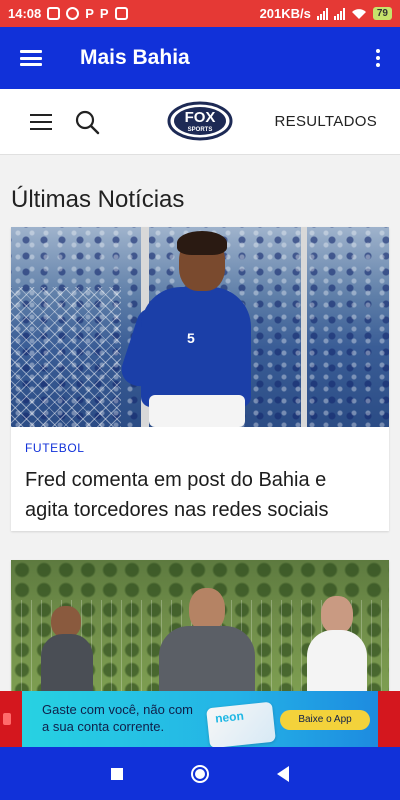 The height and width of the screenshot is (800, 400). Describe the element at coordinates (358, 13) in the screenshot. I see `wifi-icon` at that location.